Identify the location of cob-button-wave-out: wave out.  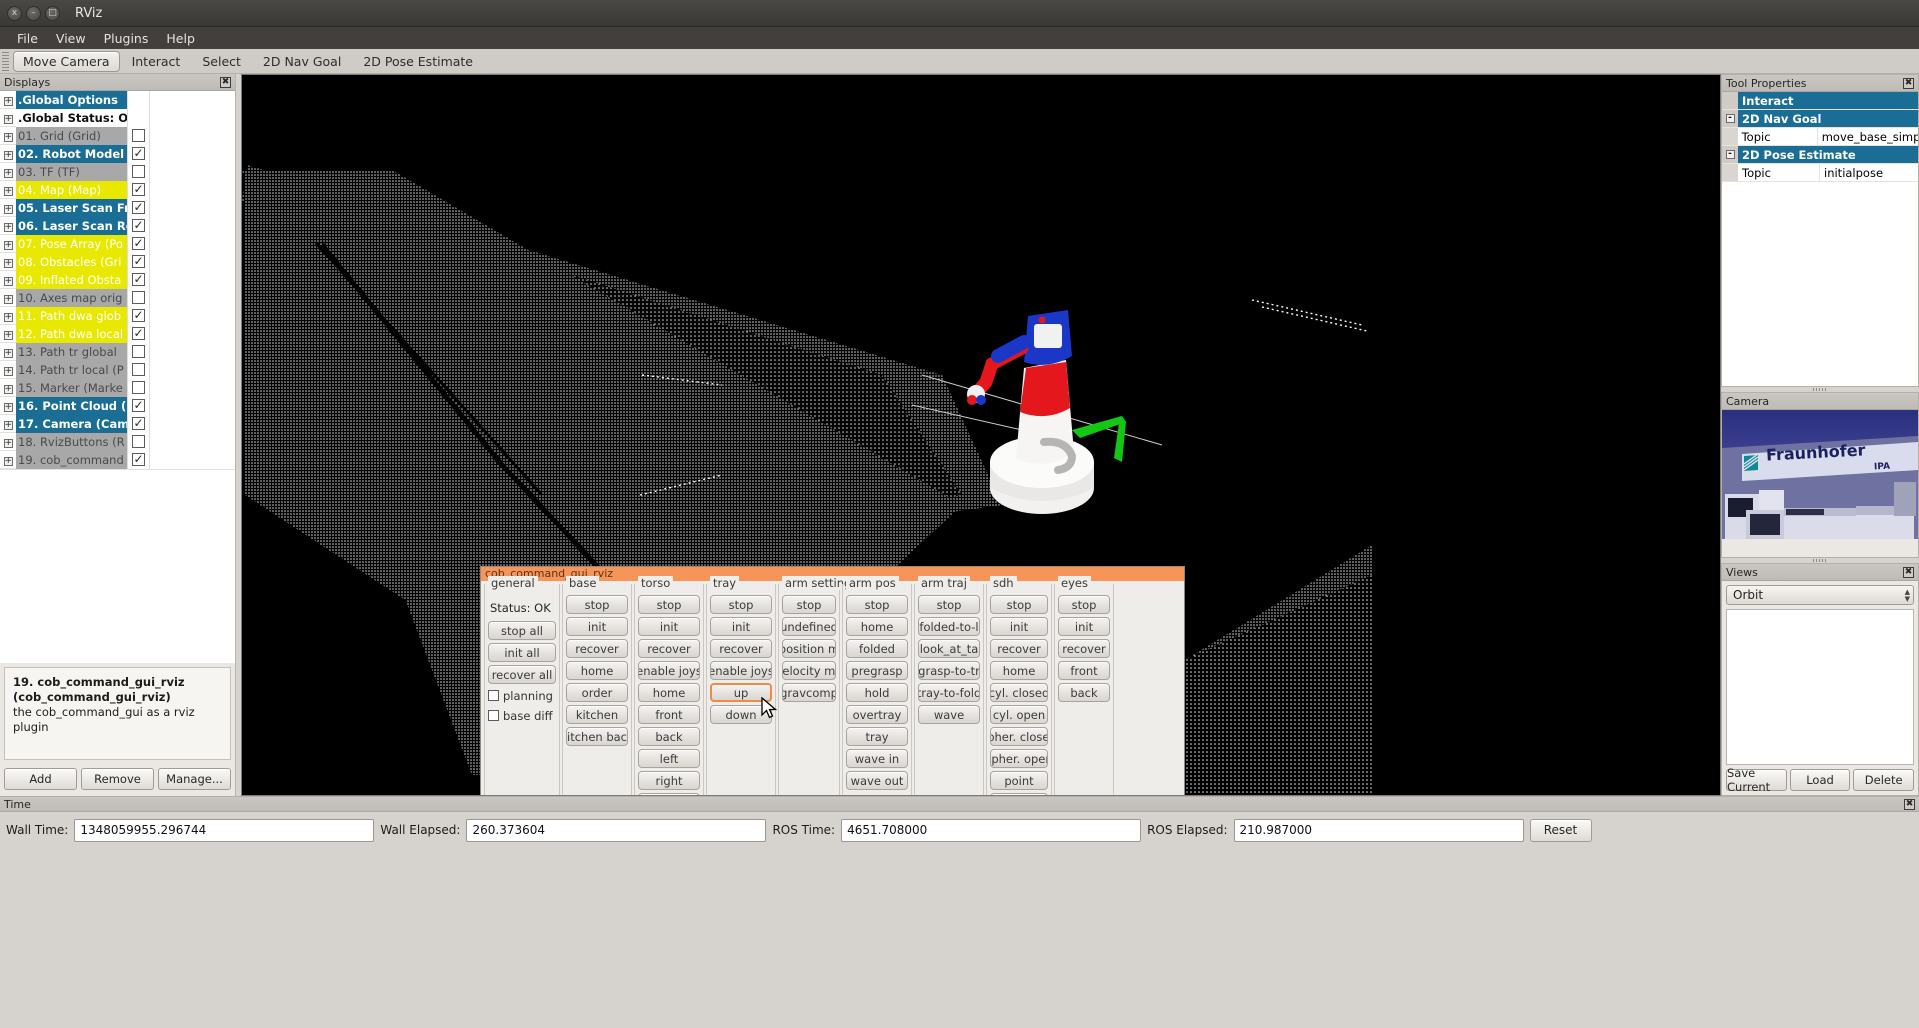
(877, 780).